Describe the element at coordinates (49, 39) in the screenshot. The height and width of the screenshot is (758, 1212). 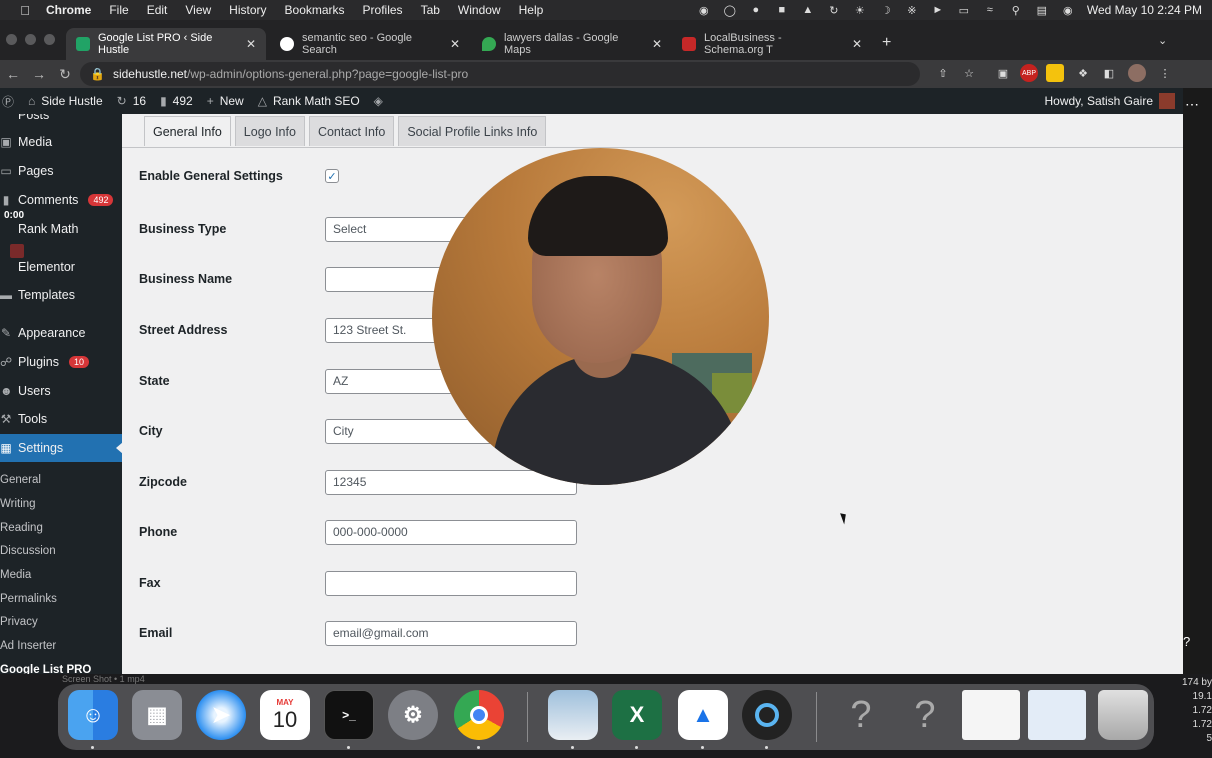
I see `zoom-window-button` at that location.